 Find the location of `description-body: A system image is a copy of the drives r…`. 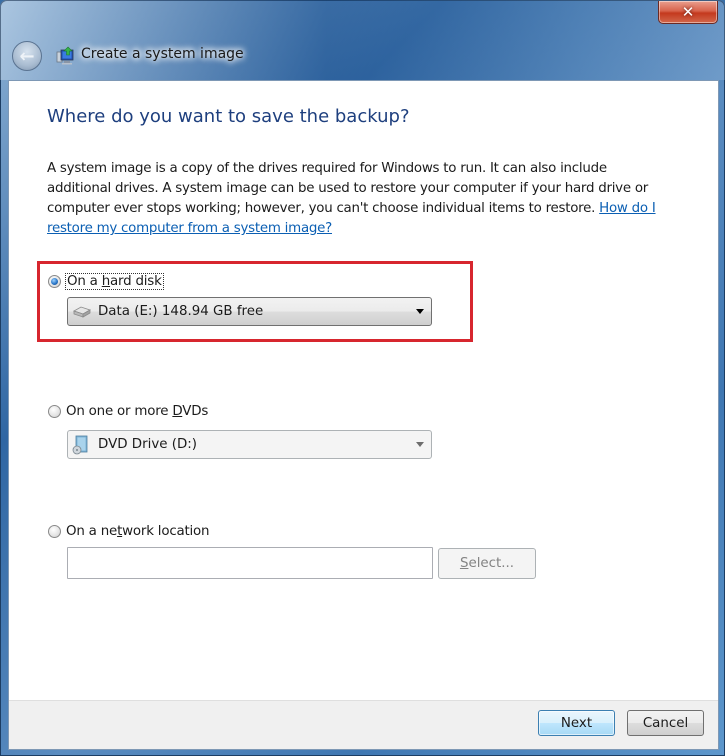

description-body: A system image is a copy of the drives r… is located at coordinates (348, 188).